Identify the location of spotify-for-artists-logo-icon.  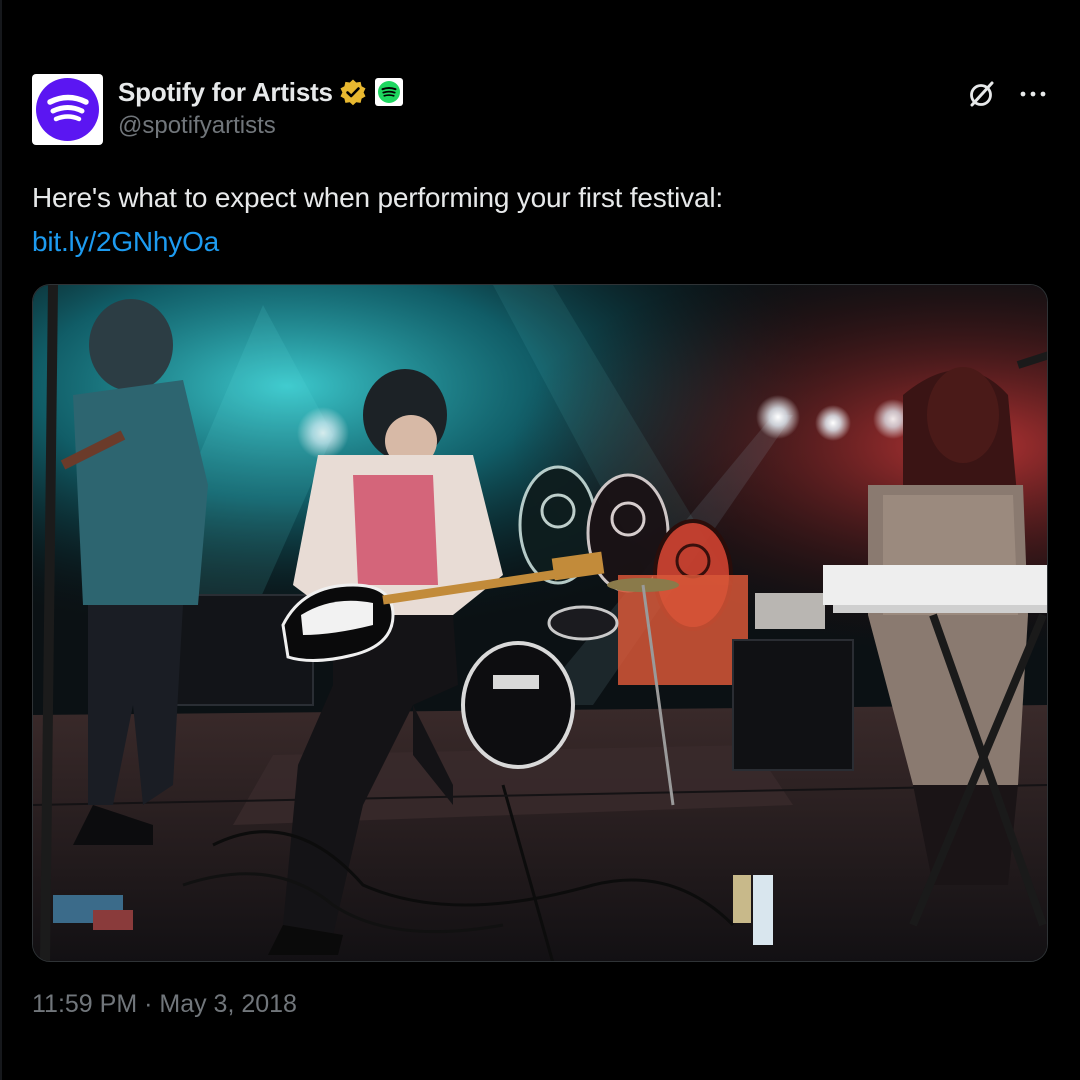
(67, 109).